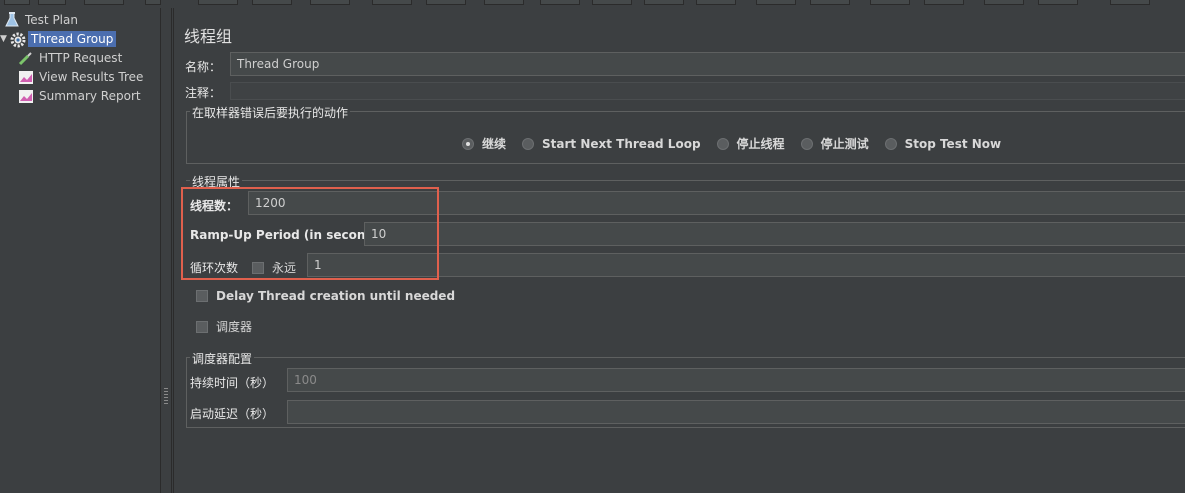  What do you see at coordinates (942, 144) in the screenshot?
I see `radio-stop-test-now: Stop Test Now` at bounding box center [942, 144].